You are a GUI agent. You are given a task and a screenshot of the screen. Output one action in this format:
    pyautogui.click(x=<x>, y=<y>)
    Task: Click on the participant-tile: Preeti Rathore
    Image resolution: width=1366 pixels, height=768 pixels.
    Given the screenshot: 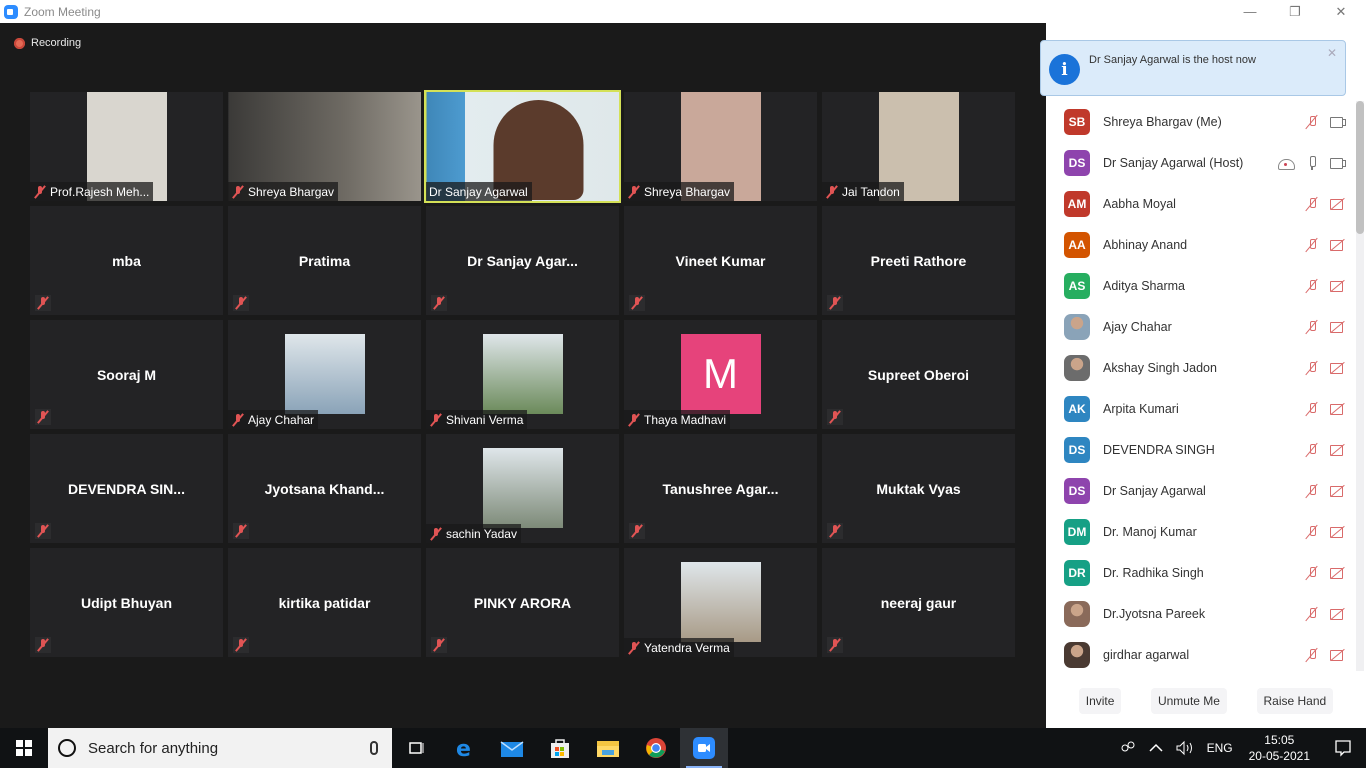 What is the action you would take?
    pyautogui.click(x=918, y=260)
    